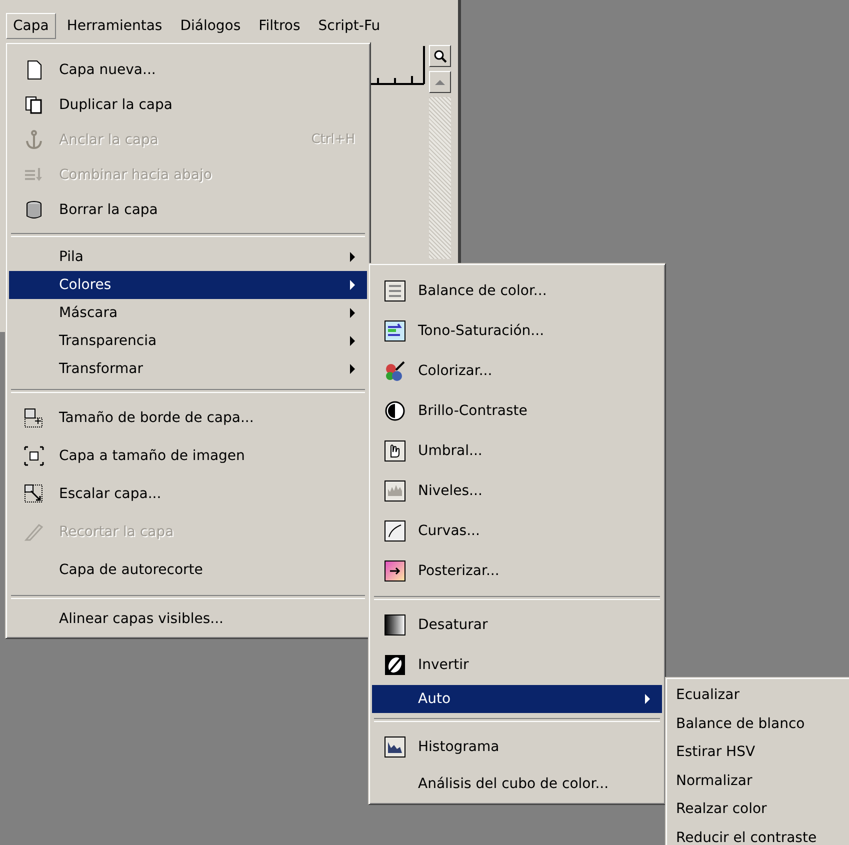 The height and width of the screenshot is (845, 849). Describe the element at coordinates (759, 780) in the screenshot. I see `menu-item: Normalizar` at that location.